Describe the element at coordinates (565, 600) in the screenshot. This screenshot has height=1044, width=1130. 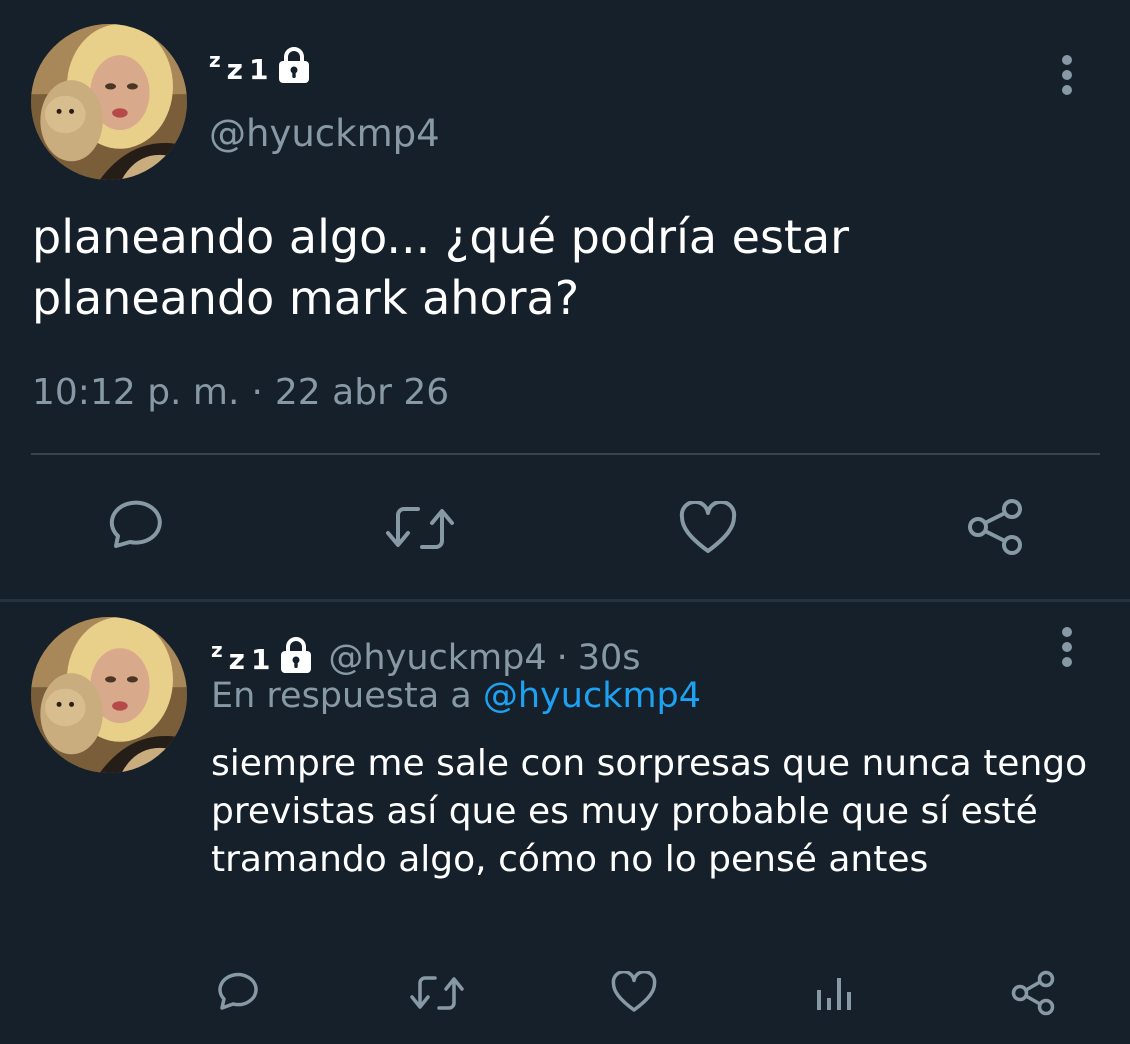
I see `section-divider` at that location.